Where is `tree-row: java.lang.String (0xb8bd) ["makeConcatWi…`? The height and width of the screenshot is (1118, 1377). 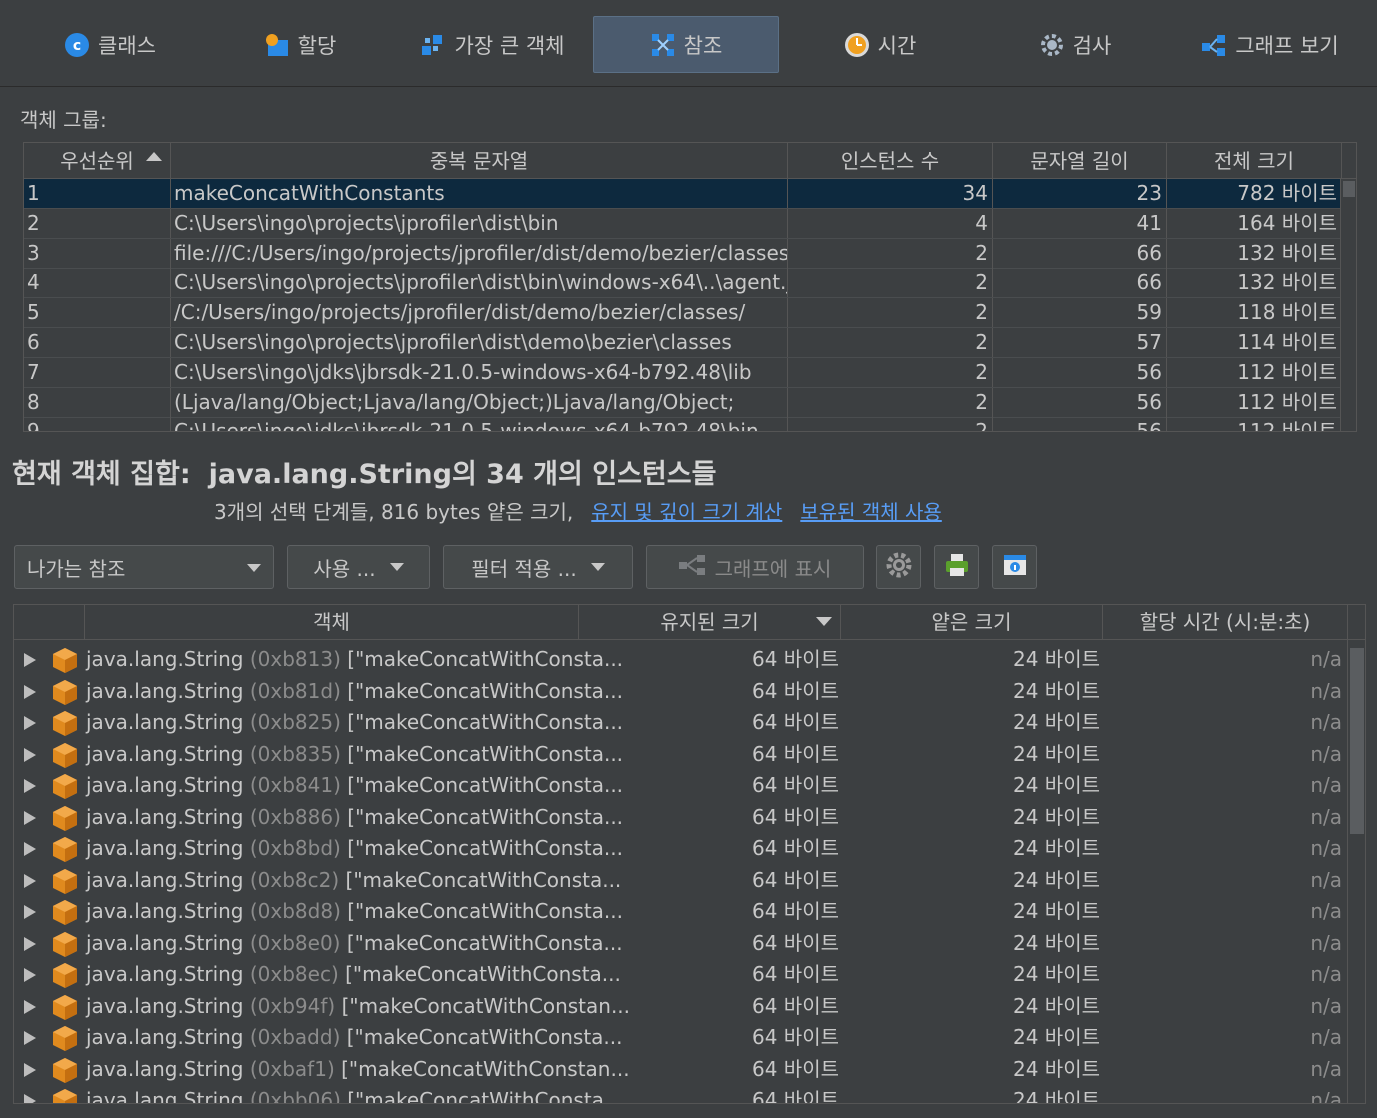
tree-row: java.lang.String (0xb8bd) ["makeConcatWi… is located at coordinates (681, 849).